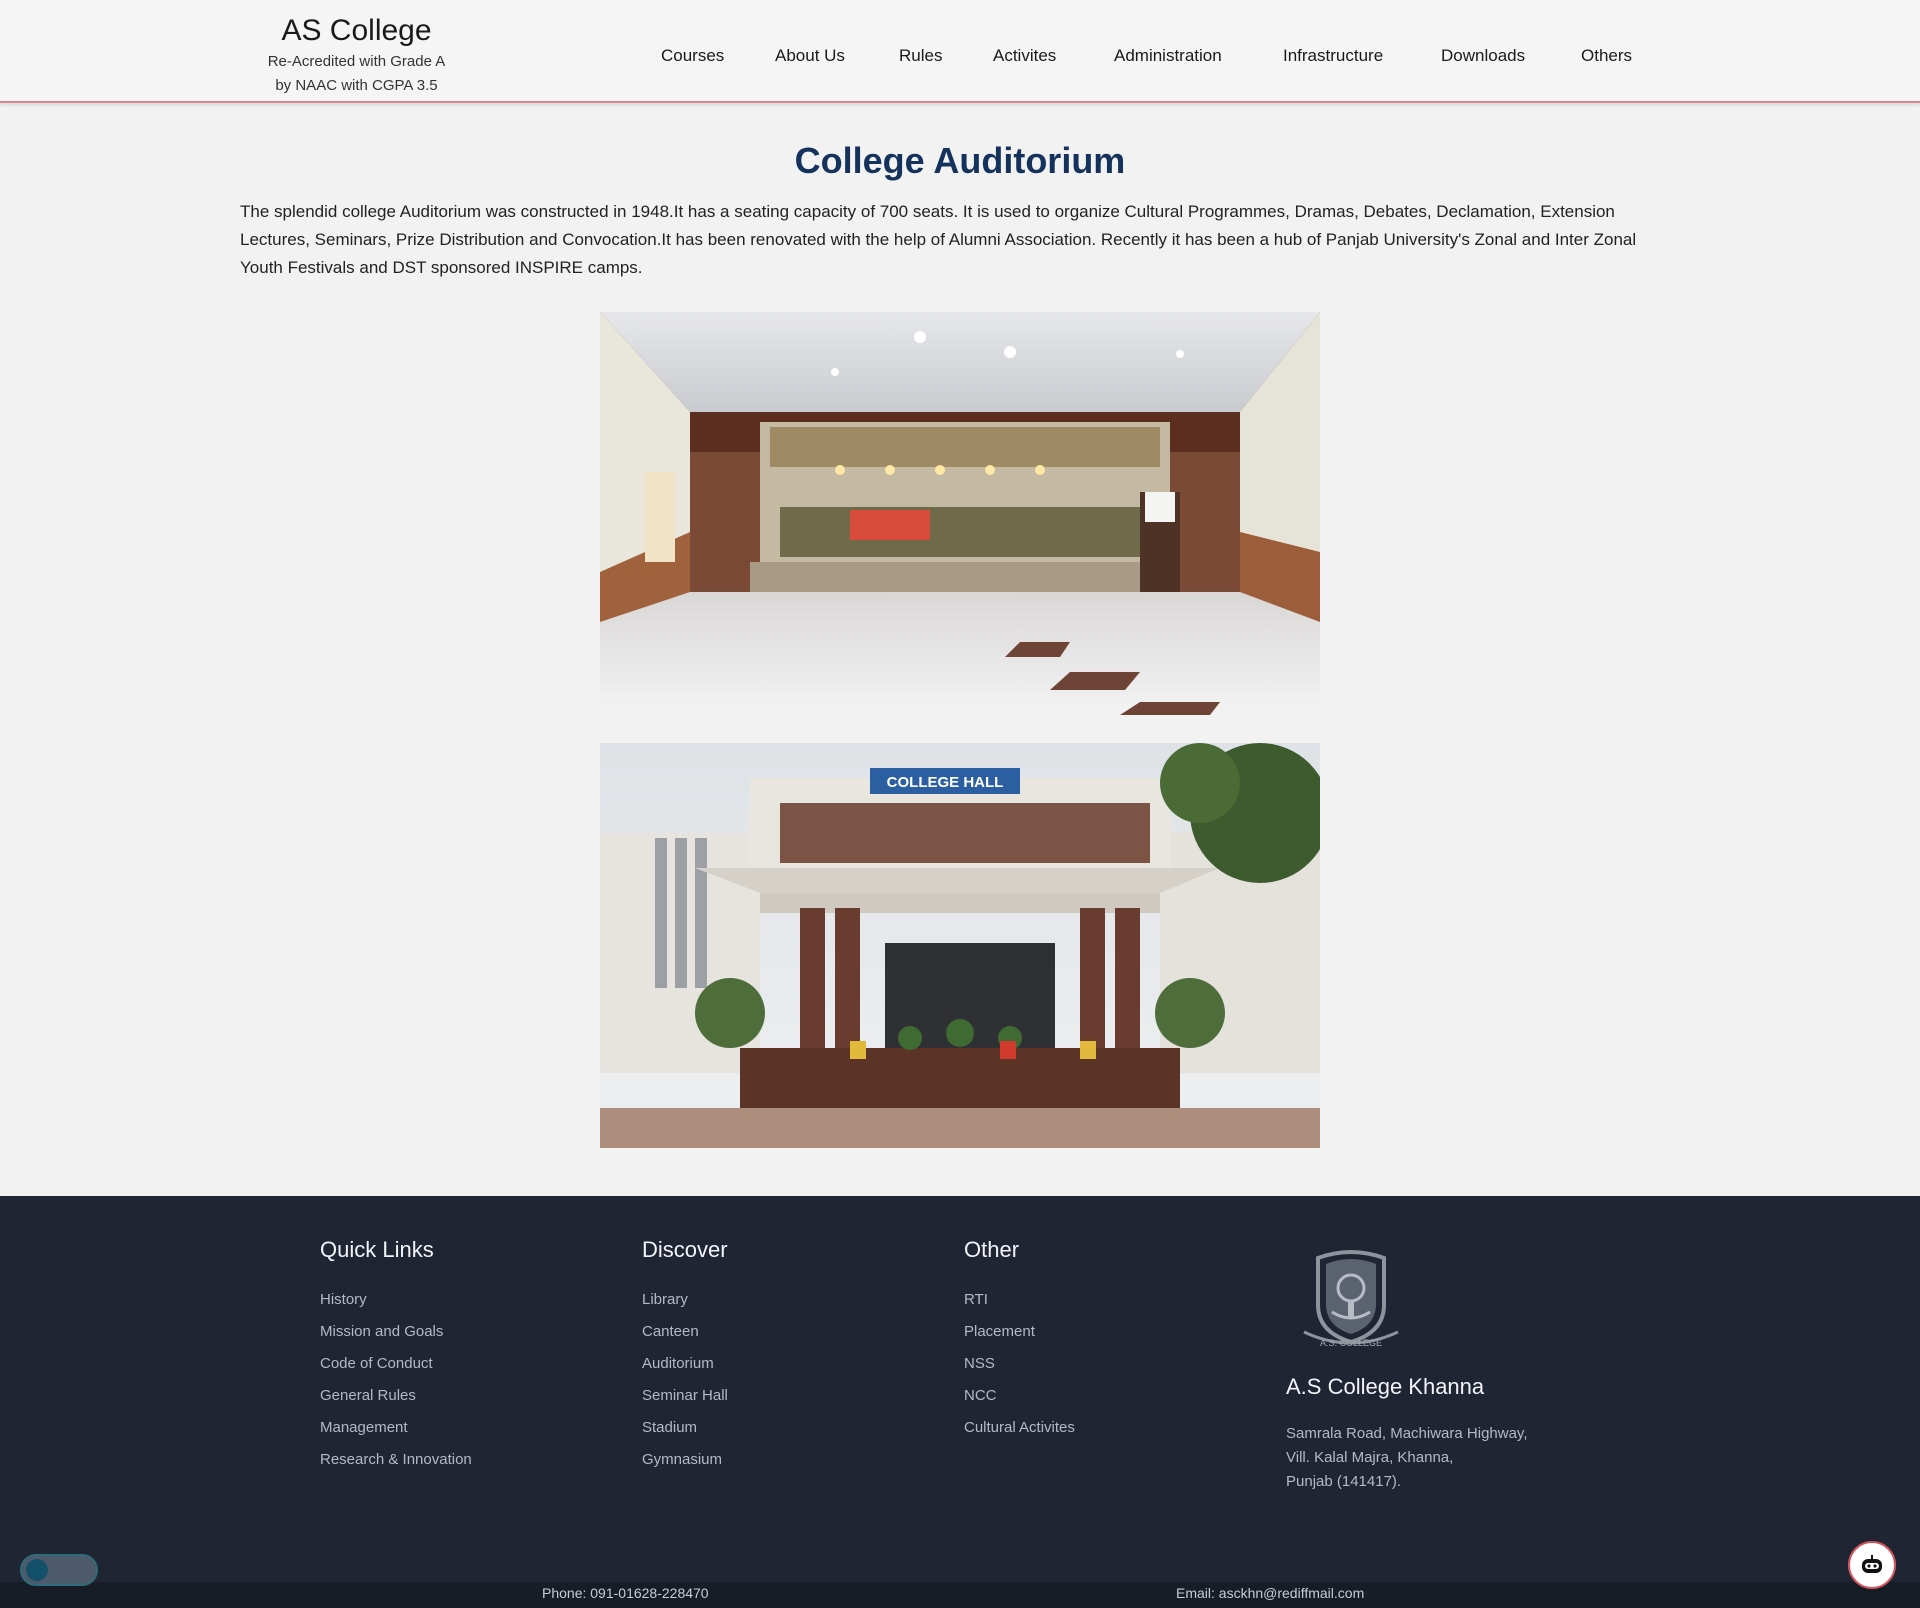 This screenshot has width=1920, height=1608. I want to click on toggle-knob, so click(37, 1570).